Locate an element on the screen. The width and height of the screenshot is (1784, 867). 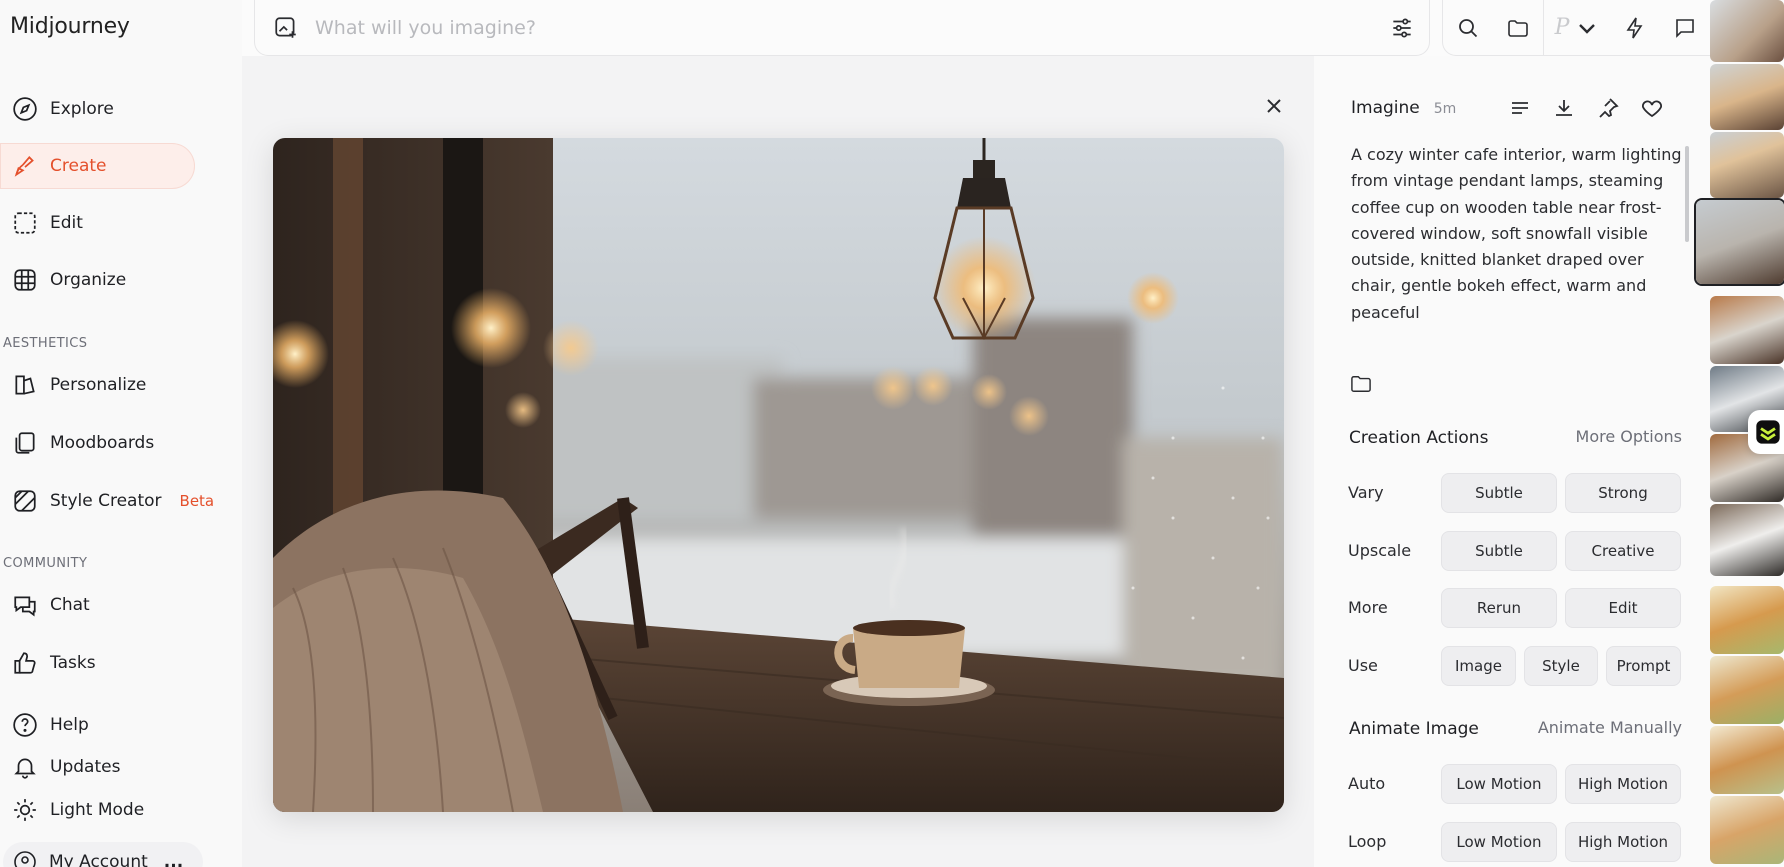
thumbnail-cafe-selected is located at coordinates (1740, 242).